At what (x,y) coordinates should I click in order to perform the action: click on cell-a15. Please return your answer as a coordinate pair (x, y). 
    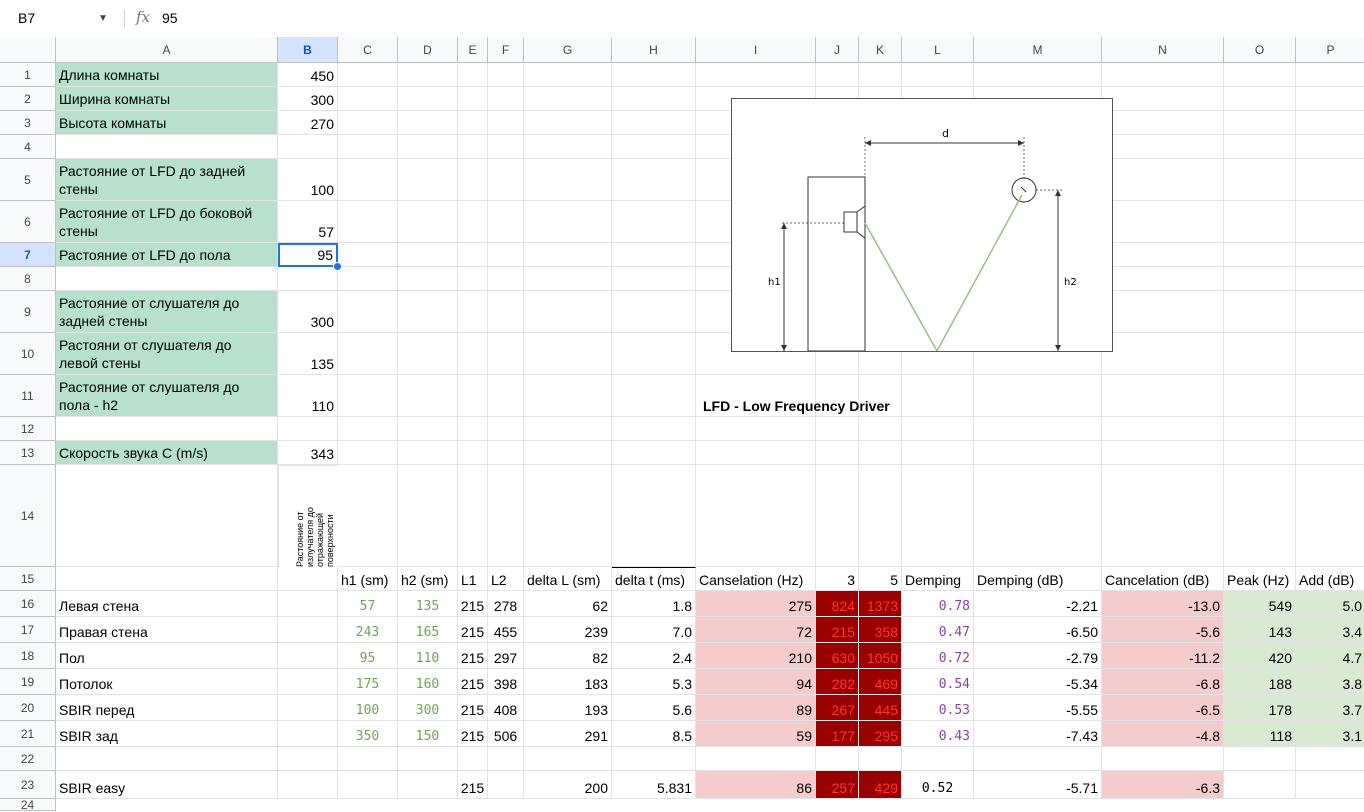
    Looking at the image, I should click on (167, 579).